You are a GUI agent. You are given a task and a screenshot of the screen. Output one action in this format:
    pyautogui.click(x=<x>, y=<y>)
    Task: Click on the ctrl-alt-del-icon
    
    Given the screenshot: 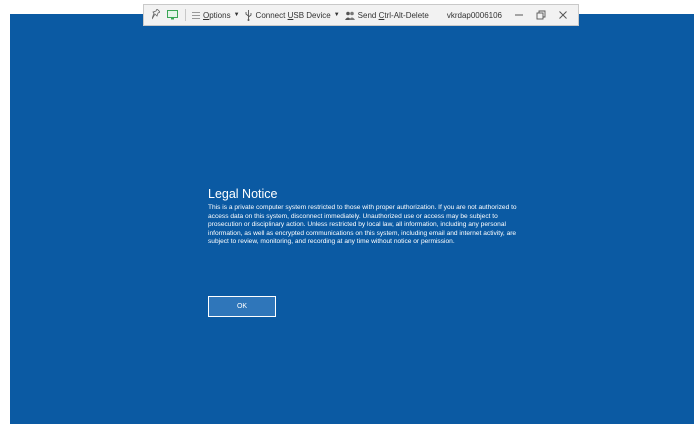 What is the action you would take?
    pyautogui.click(x=349, y=15)
    